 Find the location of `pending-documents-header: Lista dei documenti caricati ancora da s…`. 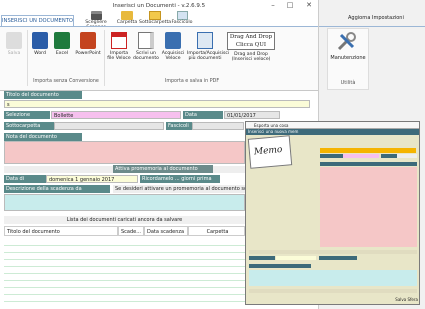

pending-documents-header: Lista dei documenti caricati ancora da s… is located at coordinates (124, 220).